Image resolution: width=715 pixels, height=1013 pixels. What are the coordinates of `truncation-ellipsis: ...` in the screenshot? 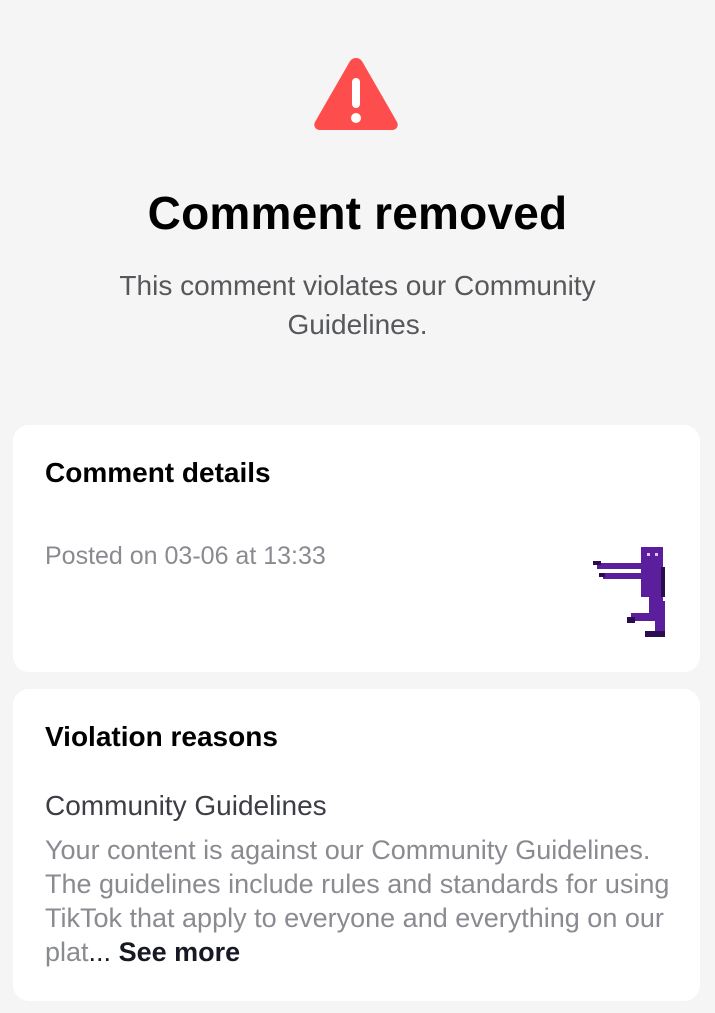 It's located at (100, 952).